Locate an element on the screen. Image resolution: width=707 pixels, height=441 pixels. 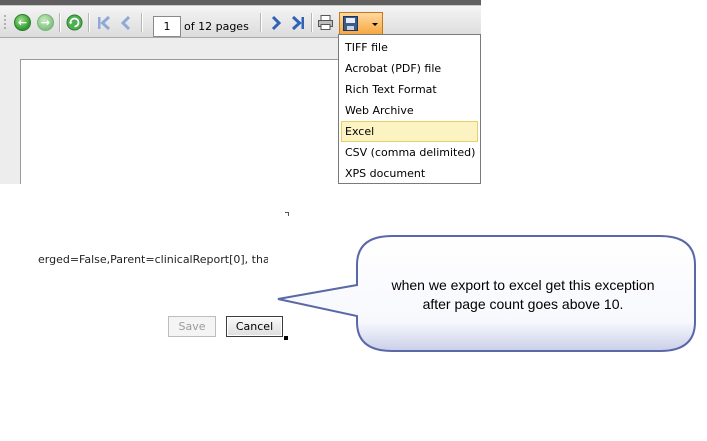
callout-line-2: after page count goes above 10. is located at coordinates (523, 304).